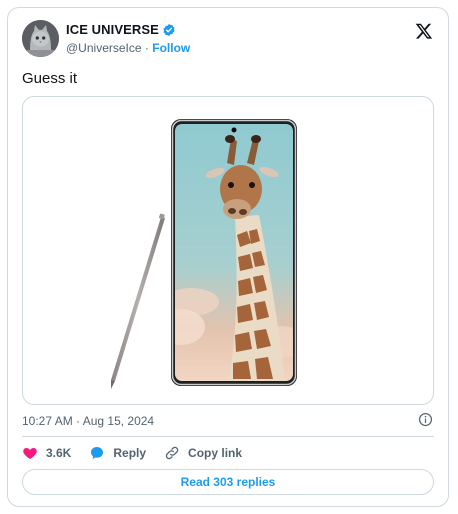 This screenshot has height=514, width=458. I want to click on author-display-name: ICE UNIVERSE, so click(112, 29).